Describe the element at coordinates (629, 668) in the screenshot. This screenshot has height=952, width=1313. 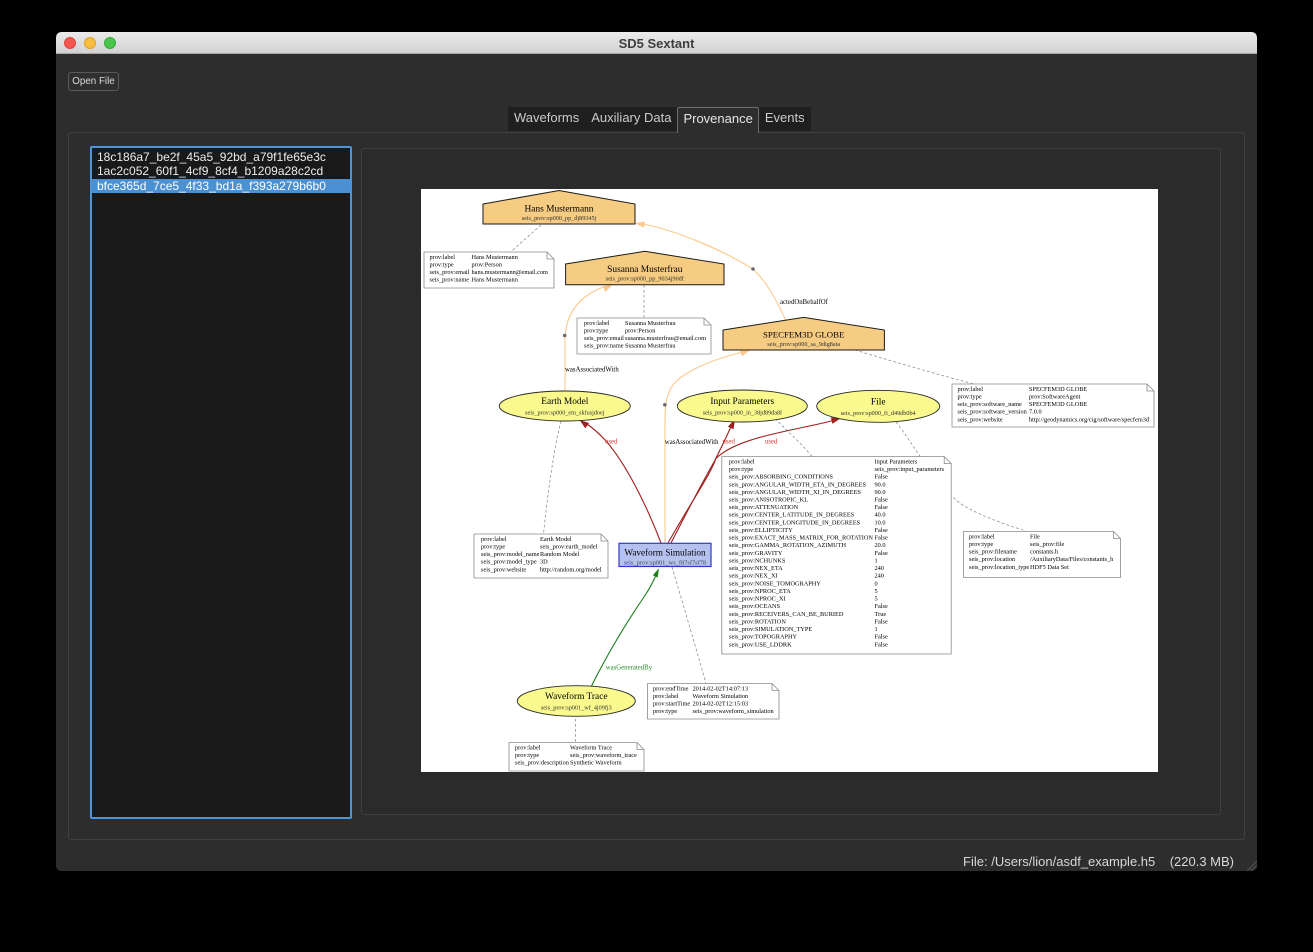
I see `svg-text: wasGeneratedBy` at that location.